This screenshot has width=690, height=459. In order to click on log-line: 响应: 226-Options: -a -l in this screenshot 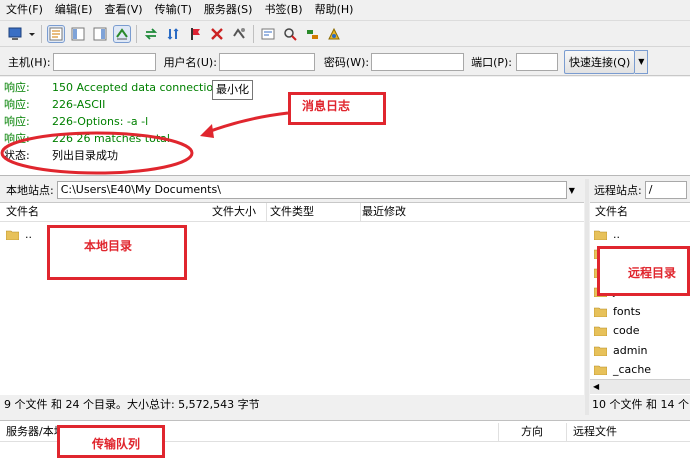, I will do `click(76, 121)`.